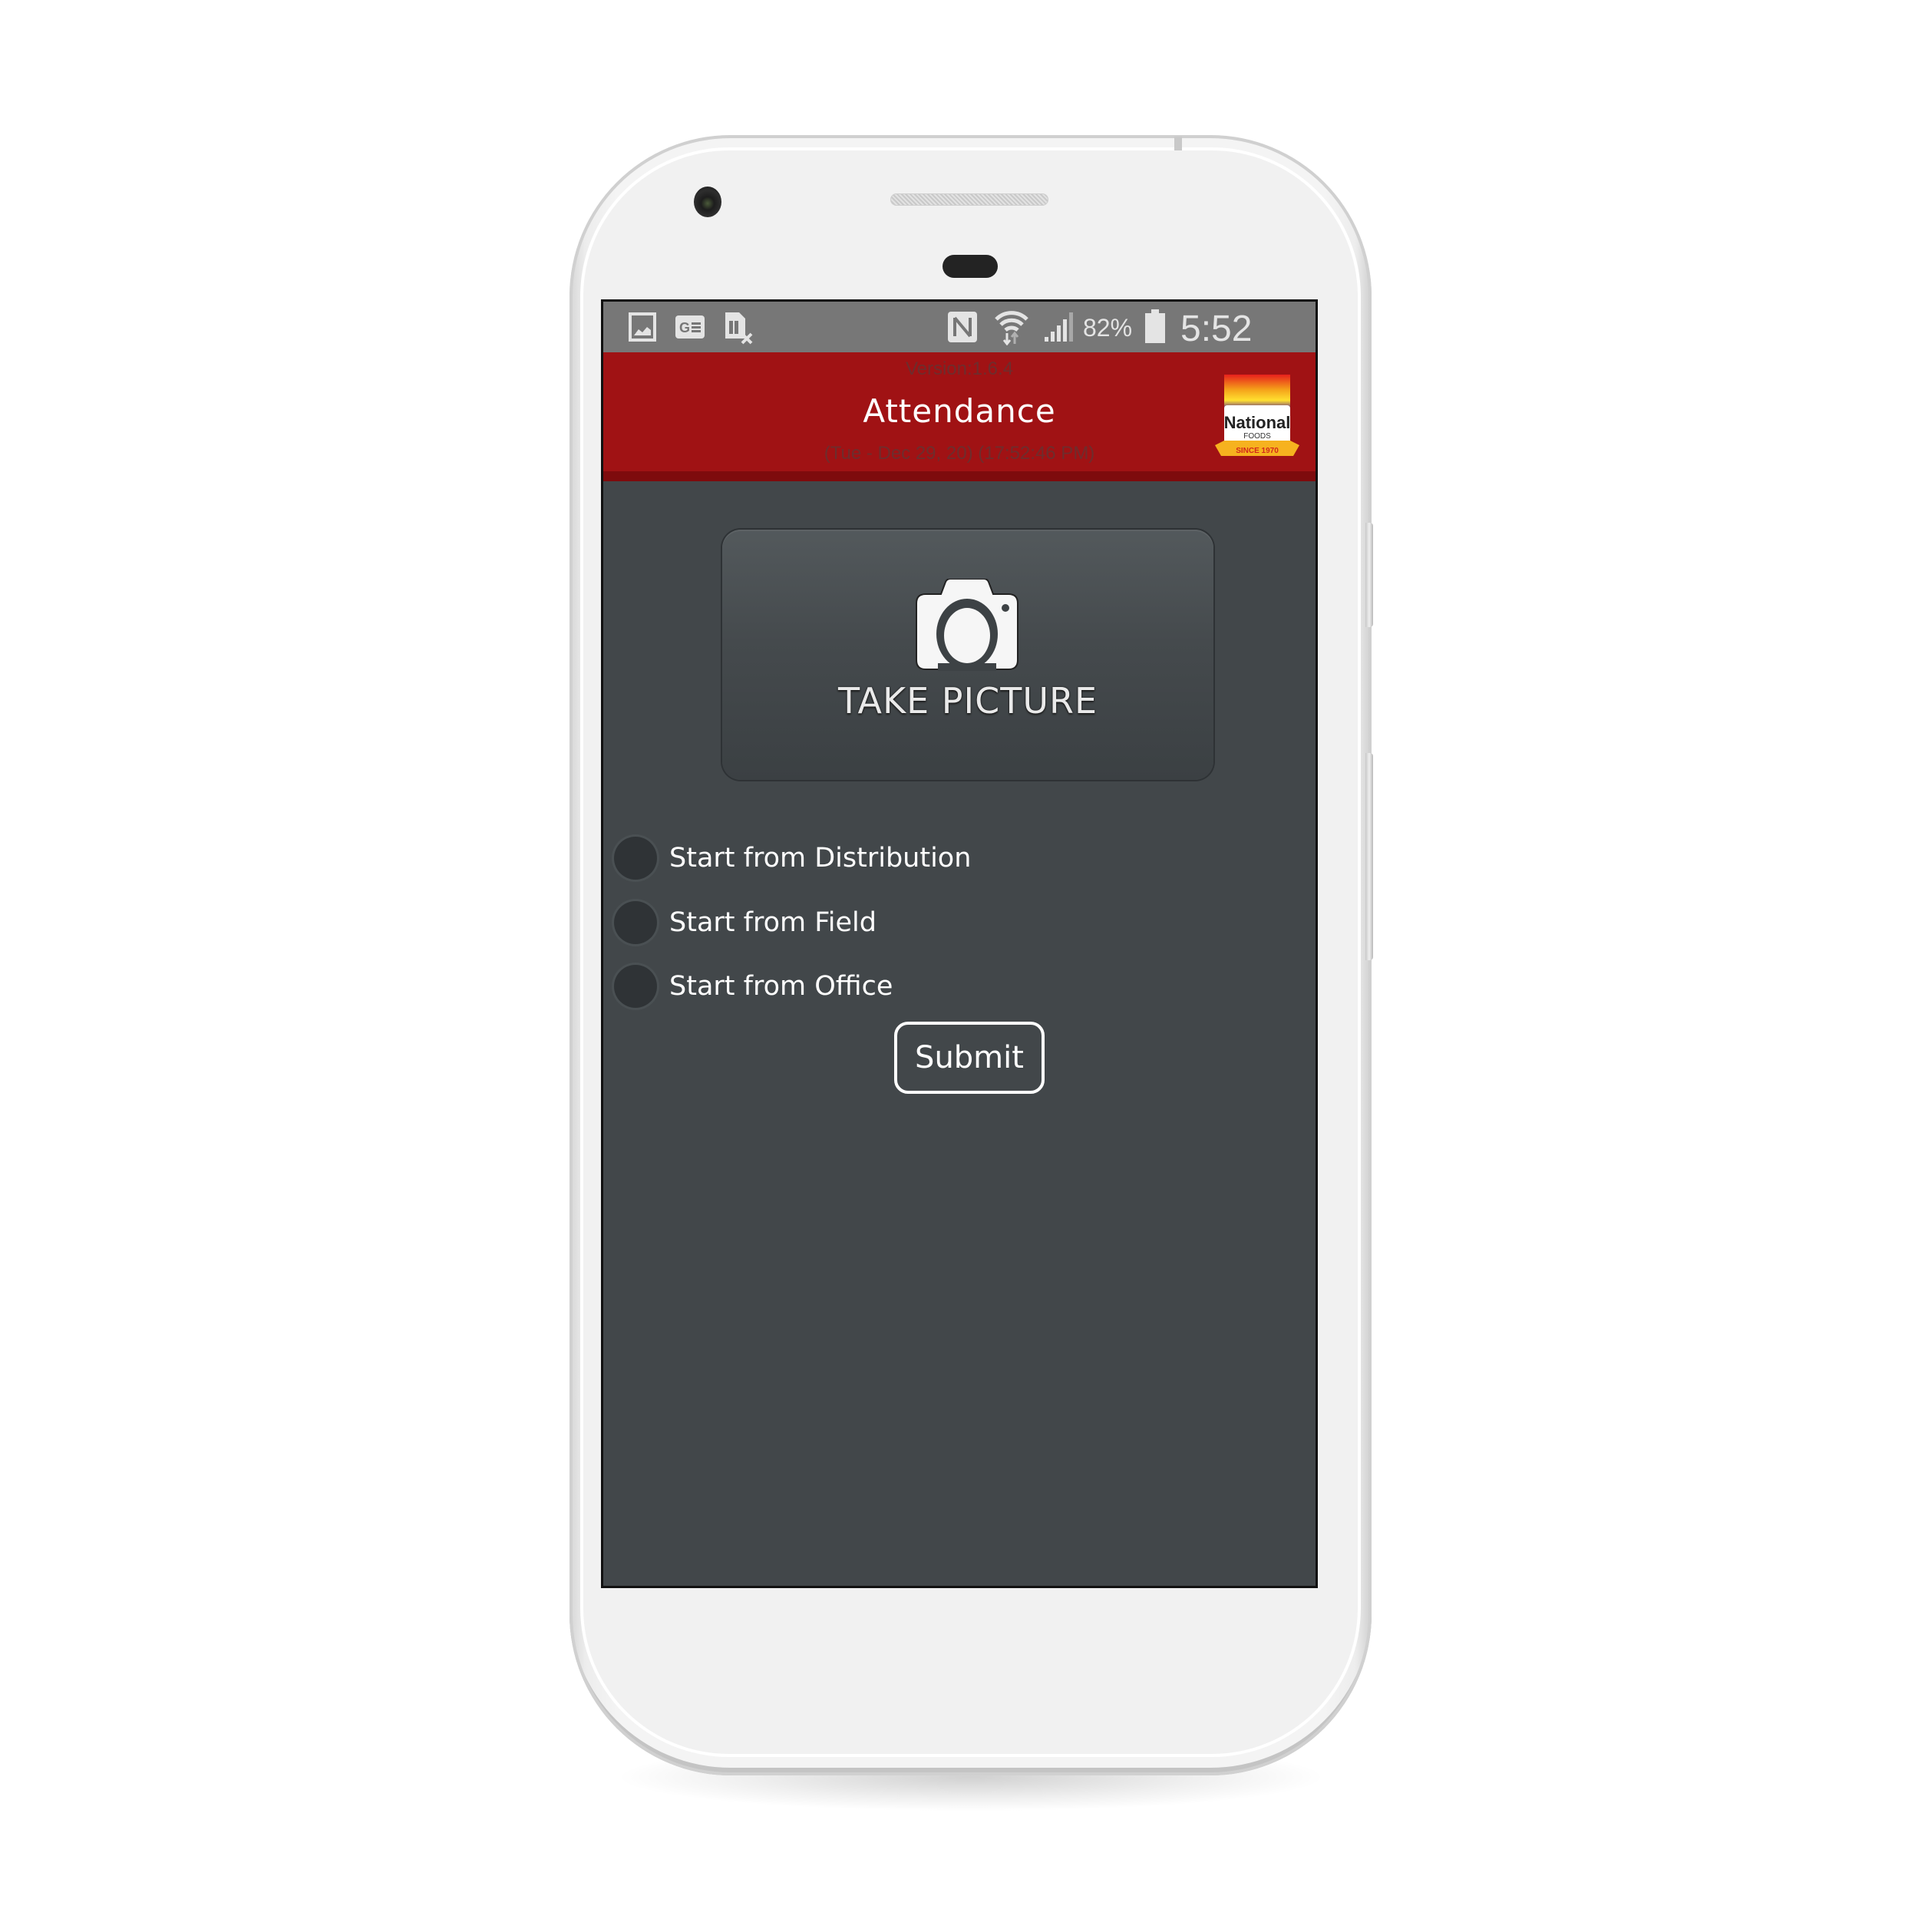  Describe the element at coordinates (1369, 575) in the screenshot. I see `power-button` at that location.